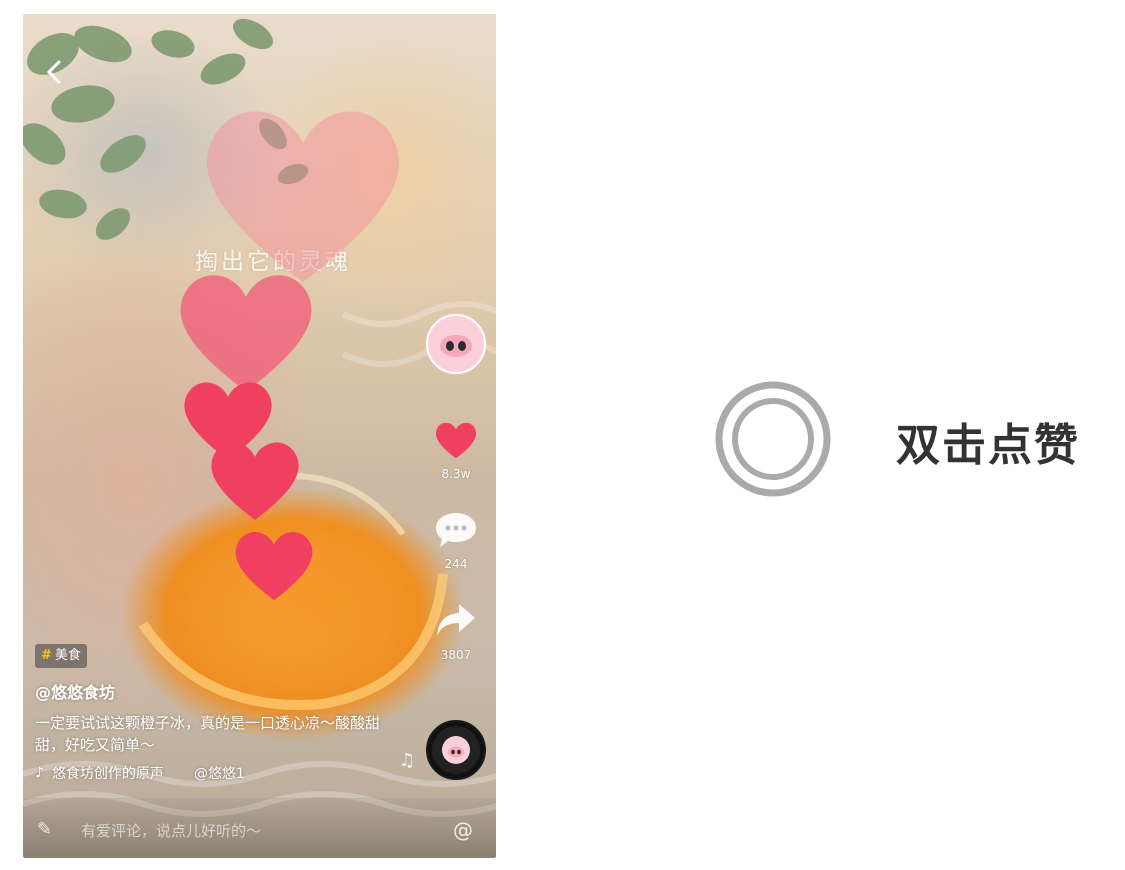 This screenshot has width=1125, height=870. What do you see at coordinates (171, 830) in the screenshot?
I see `comment-input-placeholder: 有爱评论，说点儿好听的～` at bounding box center [171, 830].